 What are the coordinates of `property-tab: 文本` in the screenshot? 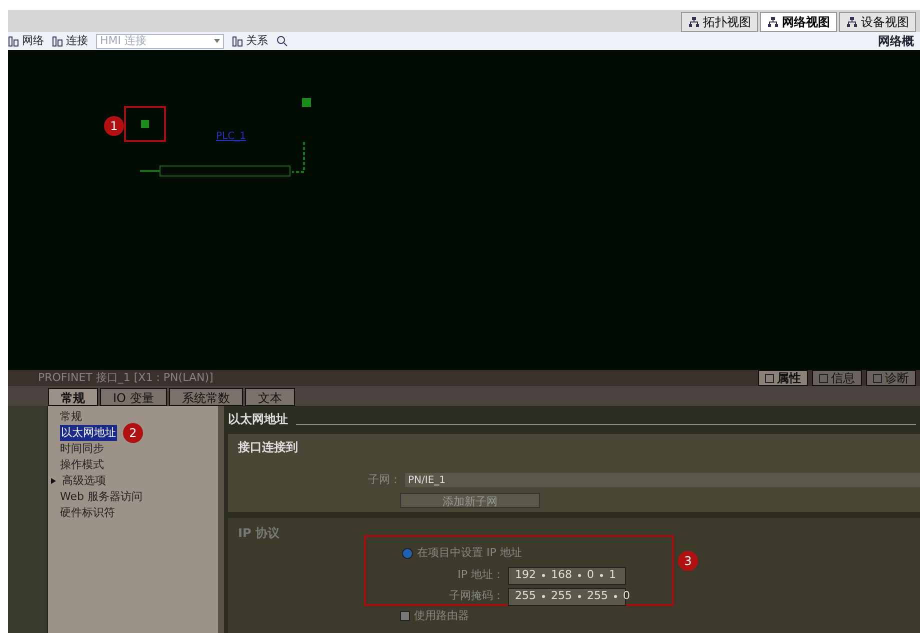 It's located at (269, 397).